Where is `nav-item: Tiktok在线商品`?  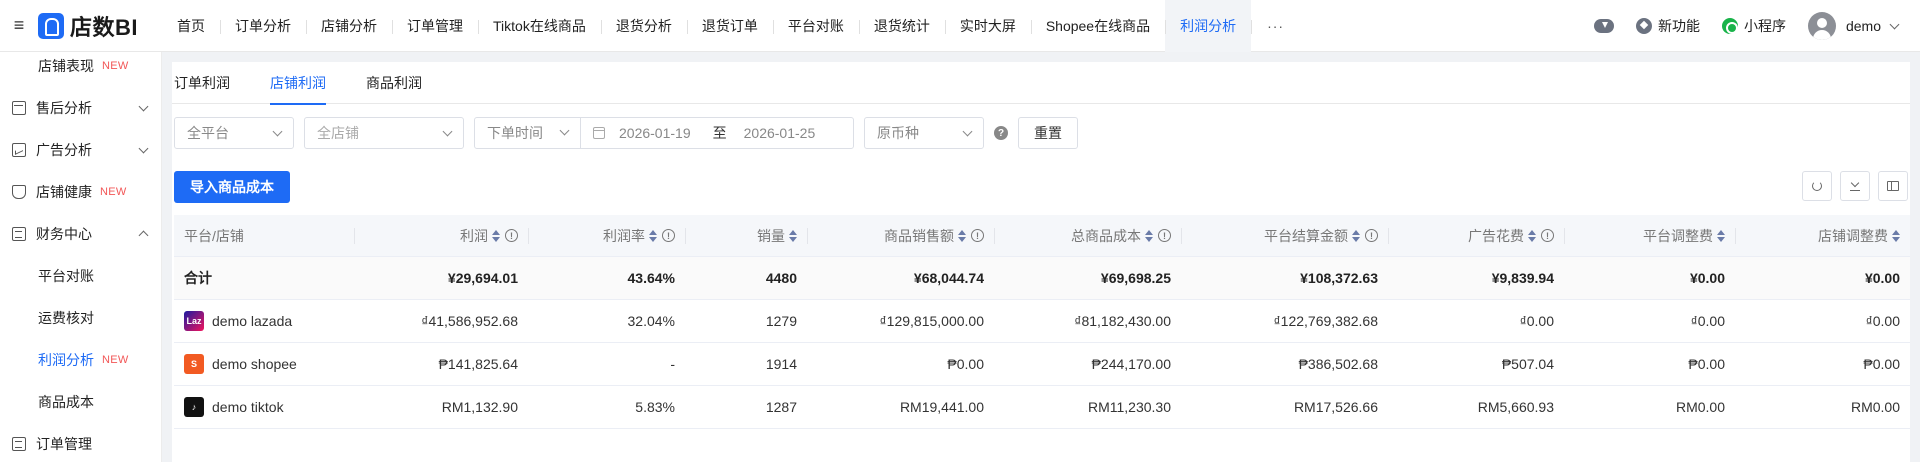 nav-item: Tiktok在线商品 is located at coordinates (539, 26).